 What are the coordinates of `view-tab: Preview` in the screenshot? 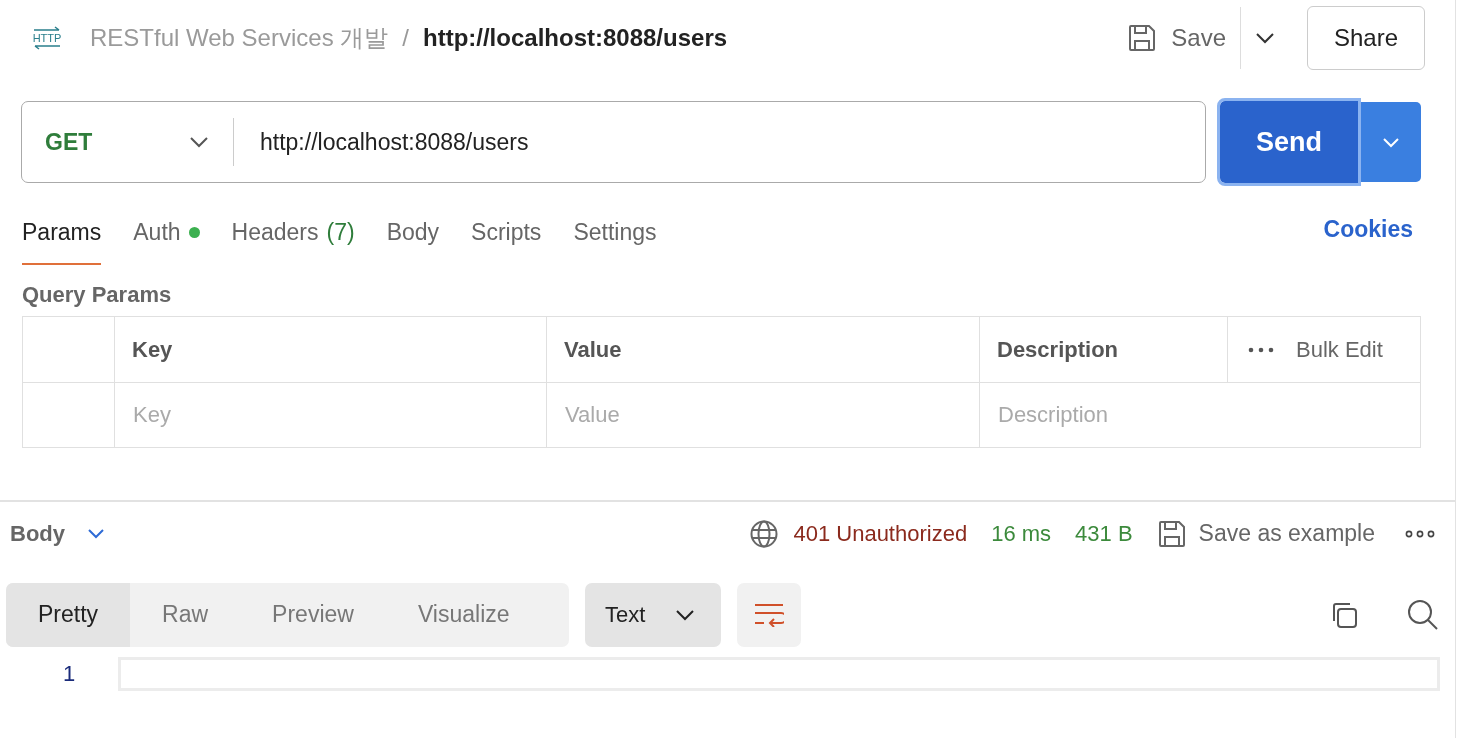 It's located at (313, 614).